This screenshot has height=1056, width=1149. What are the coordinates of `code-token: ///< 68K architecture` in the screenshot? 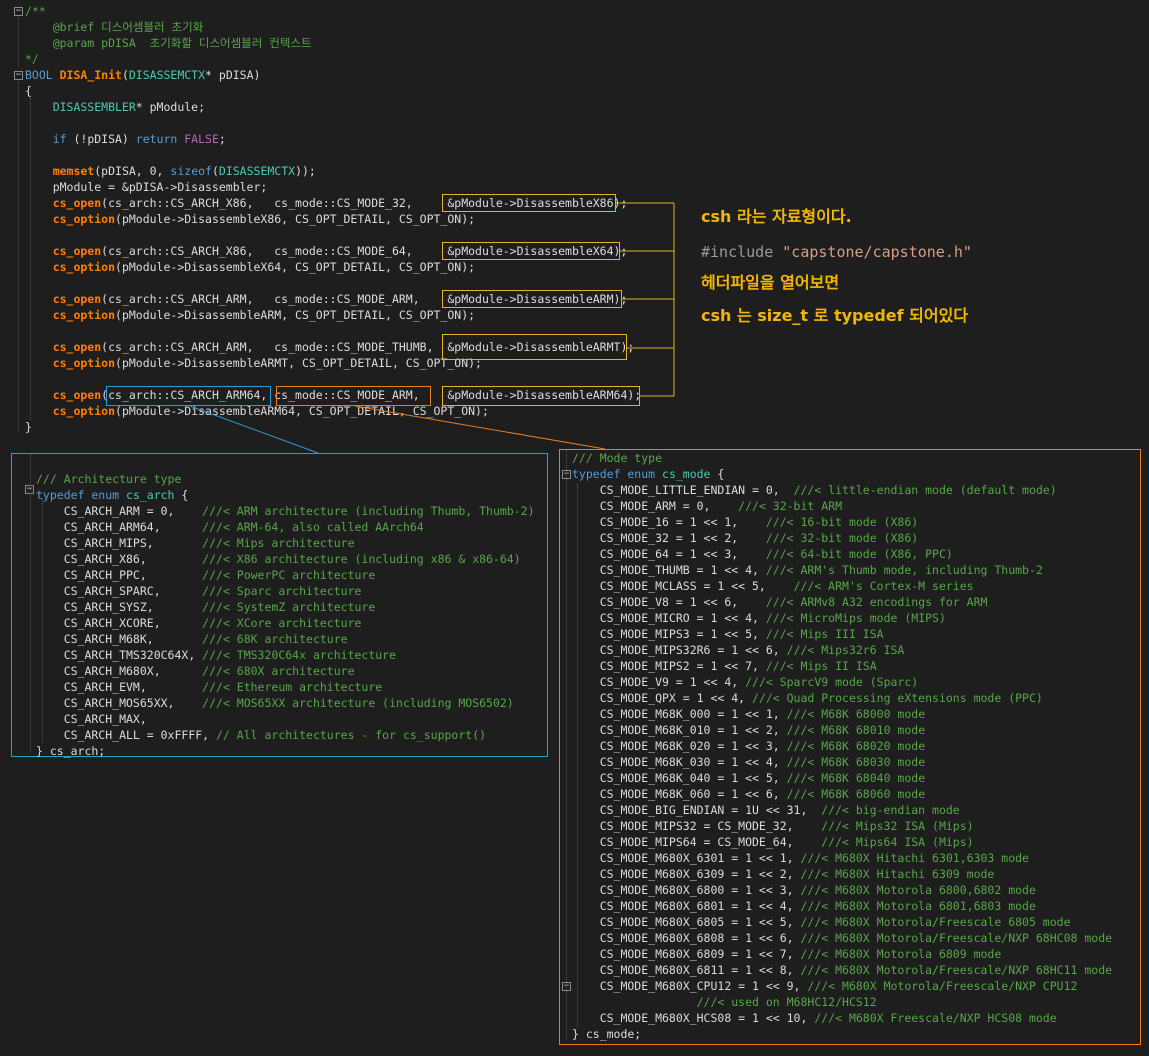 It's located at (275, 639).